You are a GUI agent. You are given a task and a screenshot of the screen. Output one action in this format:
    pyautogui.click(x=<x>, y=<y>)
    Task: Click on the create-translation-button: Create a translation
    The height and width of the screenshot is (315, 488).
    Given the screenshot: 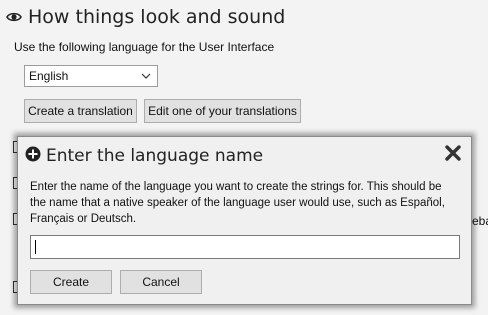 What is the action you would take?
    pyautogui.click(x=80, y=111)
    